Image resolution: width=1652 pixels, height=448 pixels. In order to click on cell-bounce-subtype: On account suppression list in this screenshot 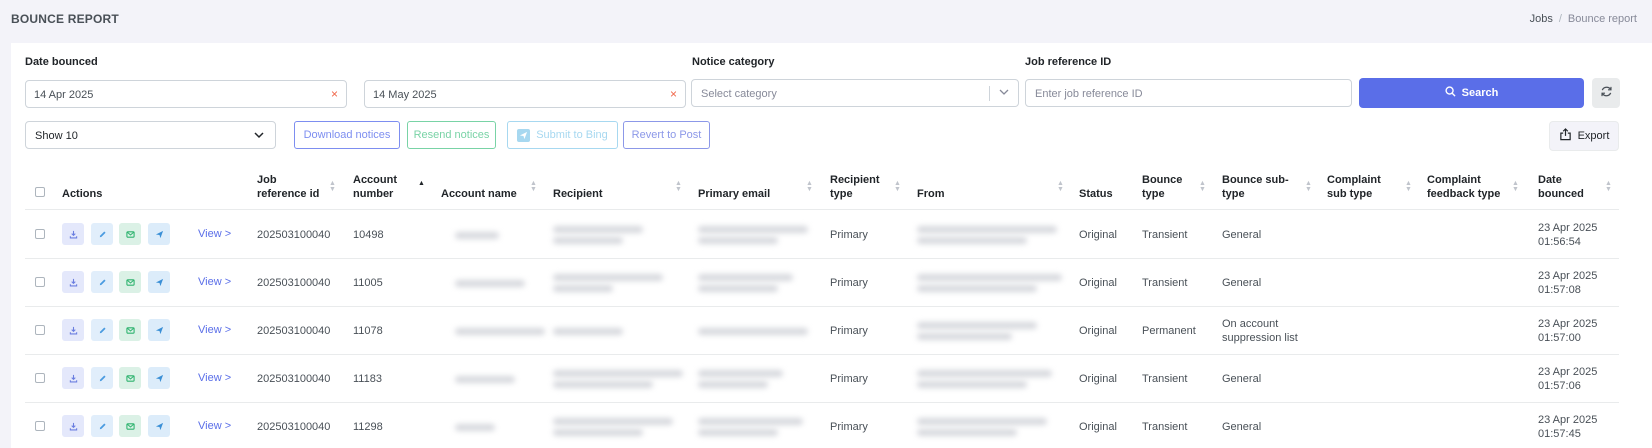, I will do `click(1260, 331)`.